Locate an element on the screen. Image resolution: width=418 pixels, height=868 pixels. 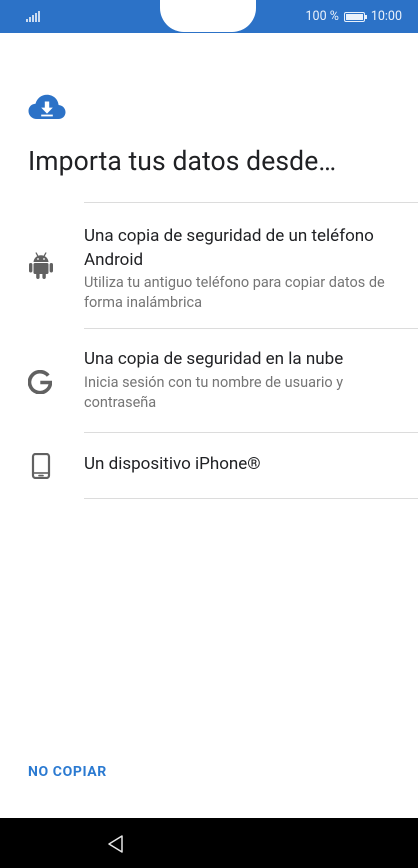
option-title: Una copia de seguridad en la nube is located at coordinates (214, 359).